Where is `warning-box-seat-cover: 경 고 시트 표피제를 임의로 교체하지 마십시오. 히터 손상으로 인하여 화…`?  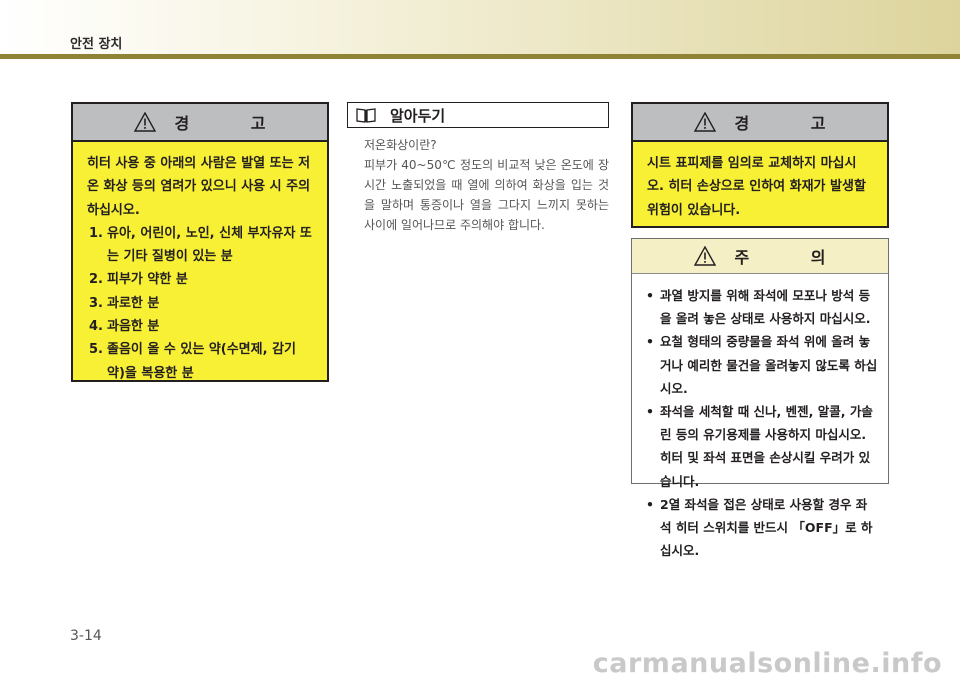
warning-box-seat-cover: 경 고 시트 표피제를 임의로 교체하지 마십시오. 히터 손상으로 인하여 화… is located at coordinates (760, 165).